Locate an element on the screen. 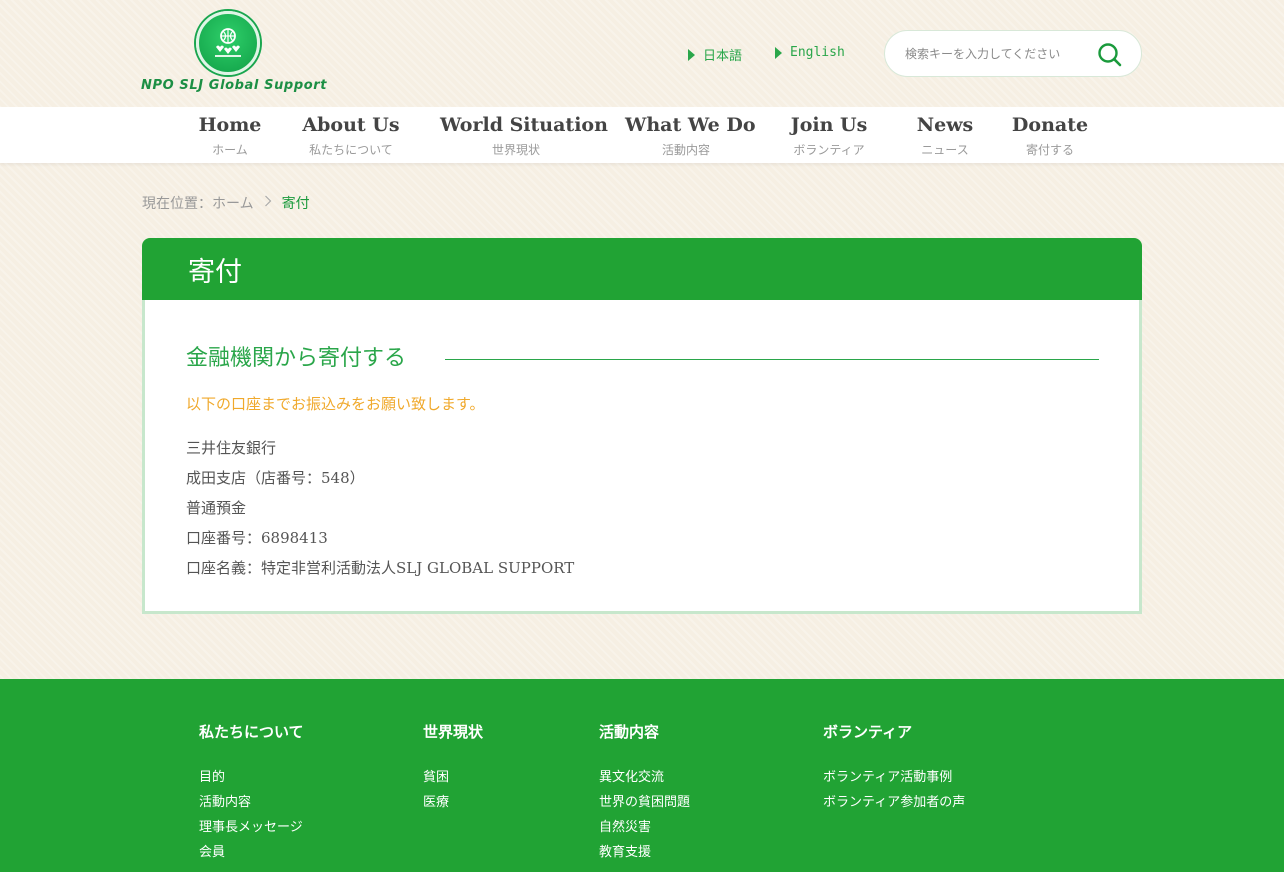  nav-label-ja: 寄付する is located at coordinates (1049, 150).